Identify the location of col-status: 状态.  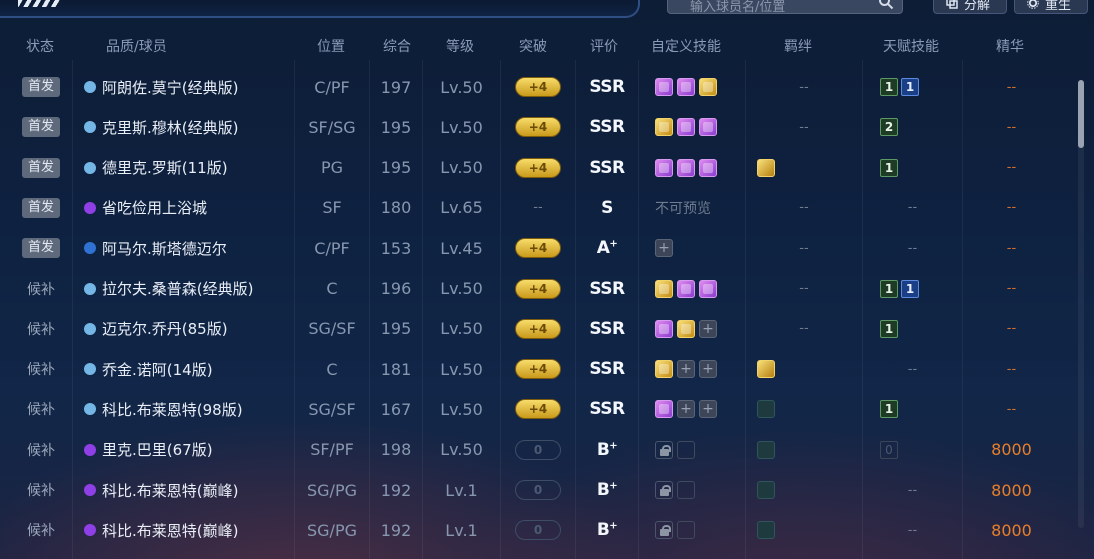
(40, 46).